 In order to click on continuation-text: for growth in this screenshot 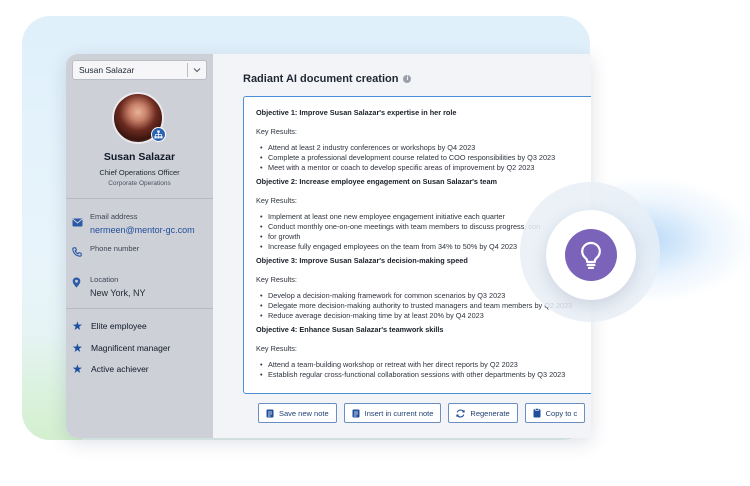, I will do `click(284, 236)`.